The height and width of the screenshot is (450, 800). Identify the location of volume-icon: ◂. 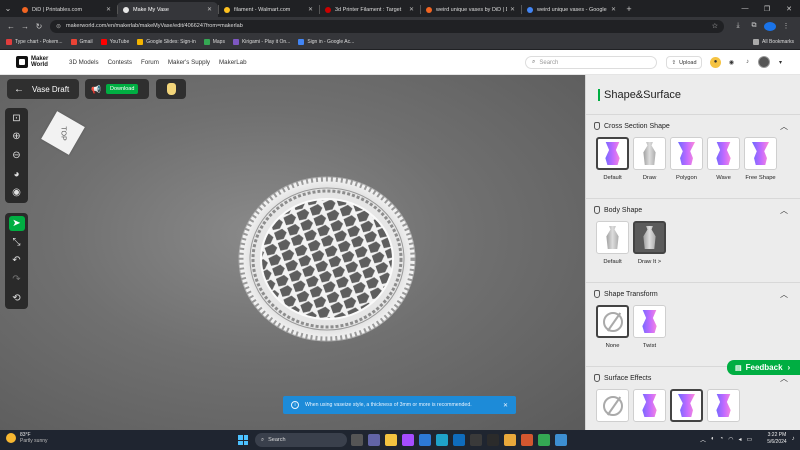
(740, 439).